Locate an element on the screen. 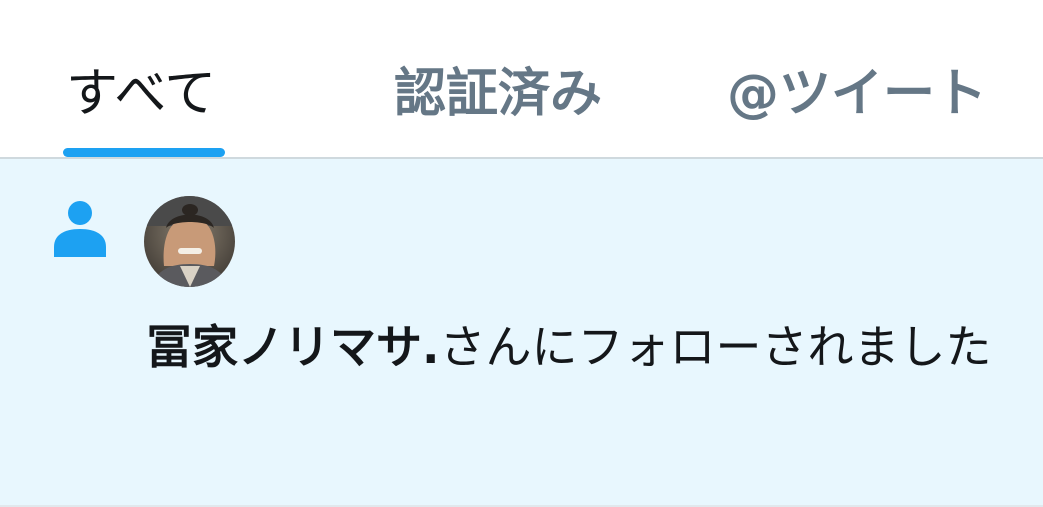  avatar is located at coordinates (189, 241).